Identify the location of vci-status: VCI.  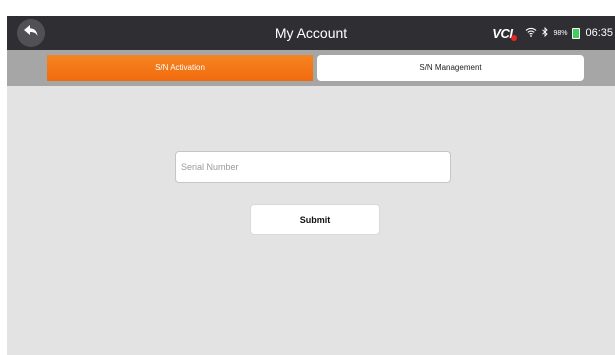
(505, 33).